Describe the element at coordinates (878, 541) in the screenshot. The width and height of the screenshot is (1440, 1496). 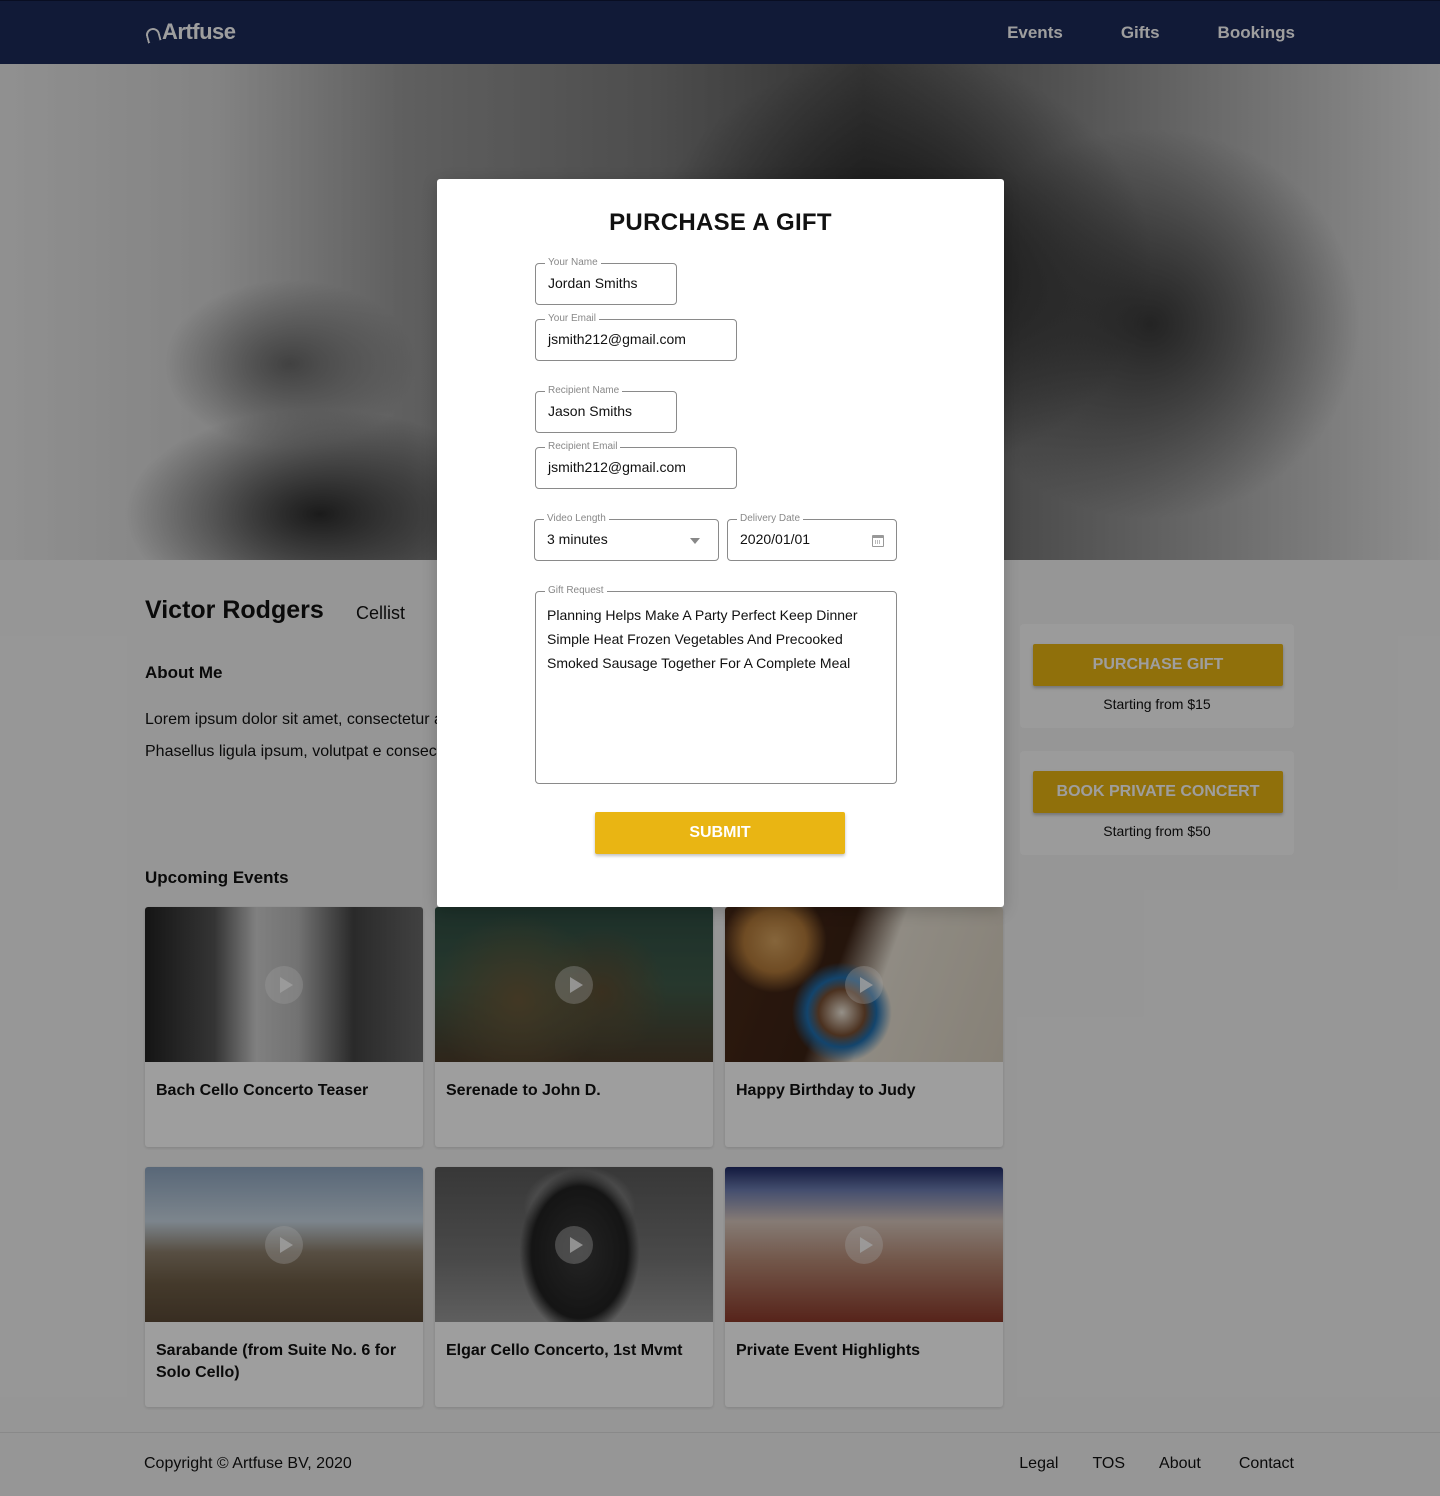
I see `calendar-icon` at that location.